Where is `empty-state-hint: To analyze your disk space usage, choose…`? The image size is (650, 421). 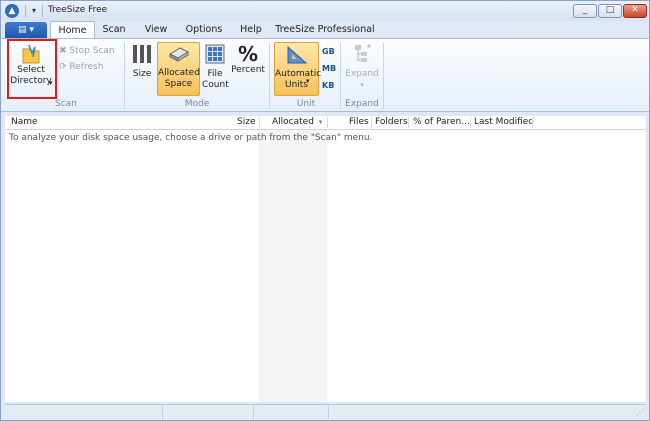 empty-state-hint: To analyze your disk space usage, choose… is located at coordinates (191, 138).